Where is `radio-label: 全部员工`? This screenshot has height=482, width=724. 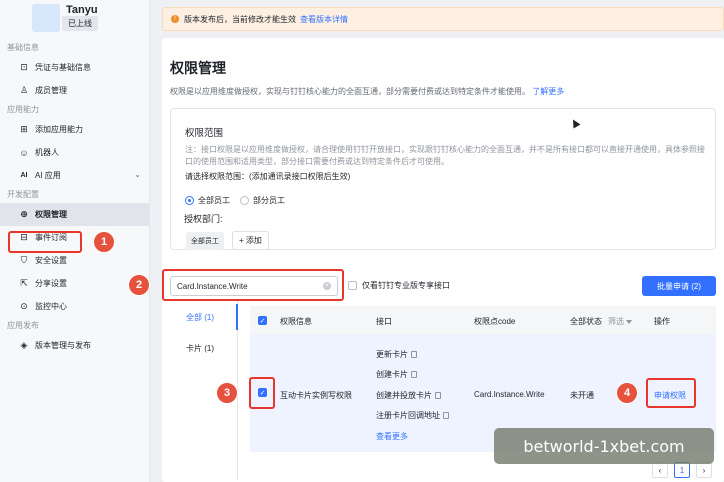 radio-label: 全部员工 is located at coordinates (214, 200).